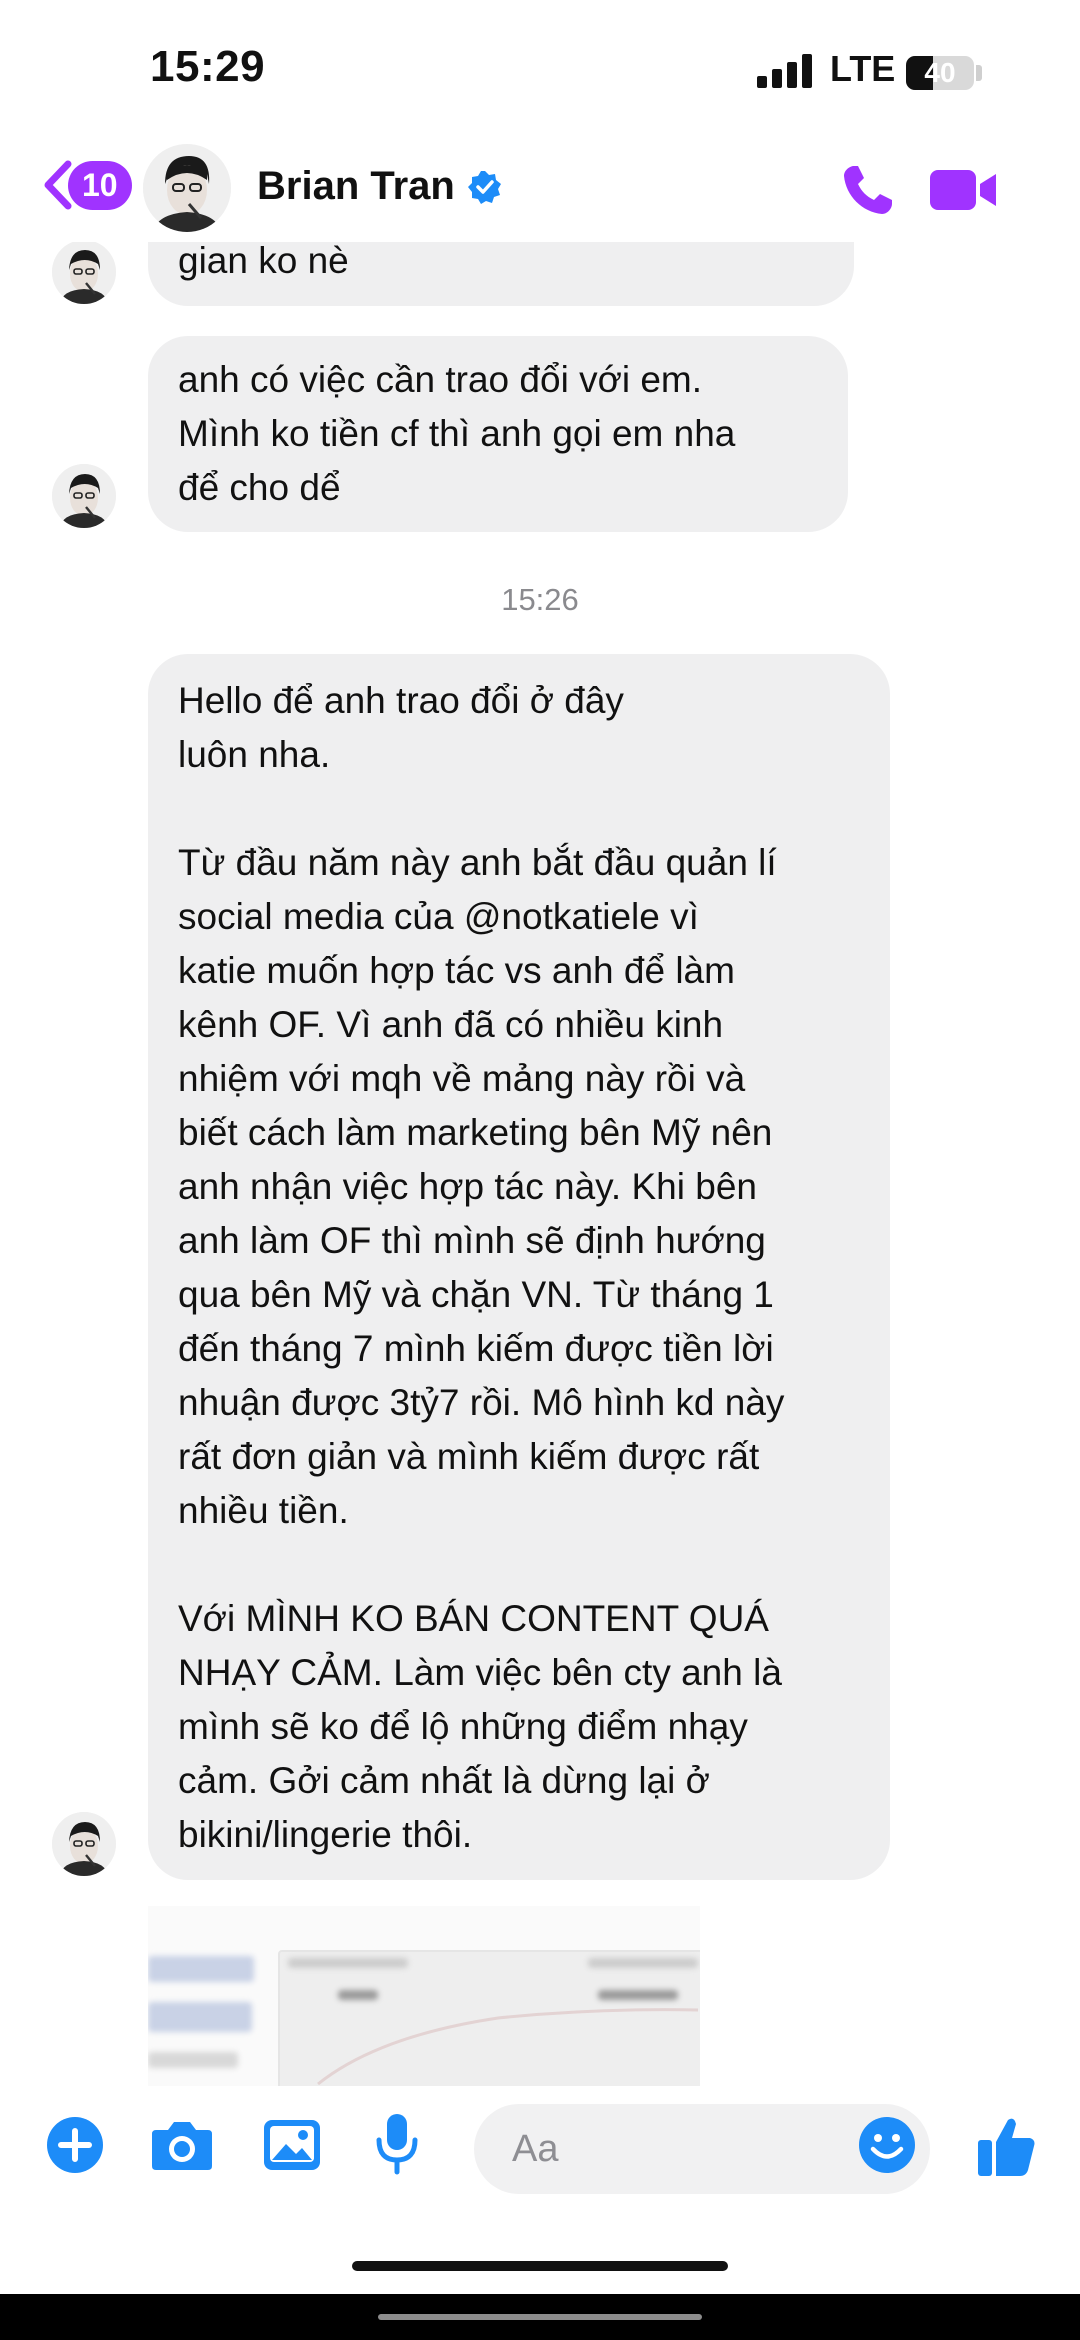 The width and height of the screenshot is (1080, 2340). Describe the element at coordinates (444, 1780) in the screenshot. I see `message-line: cảm. Gởi cảm nhất là dừng lại ở` at that location.